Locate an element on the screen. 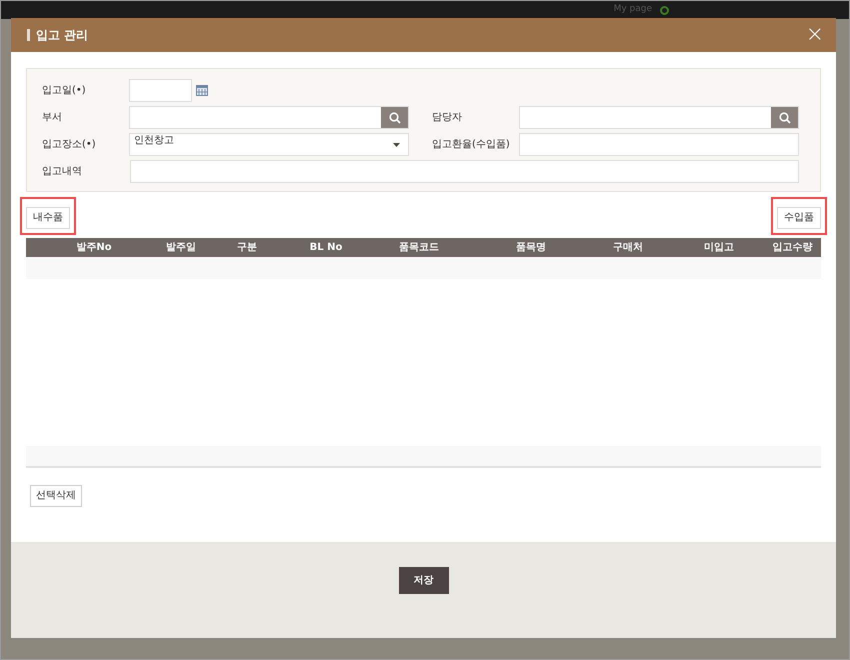  caret-icon is located at coordinates (396, 145).